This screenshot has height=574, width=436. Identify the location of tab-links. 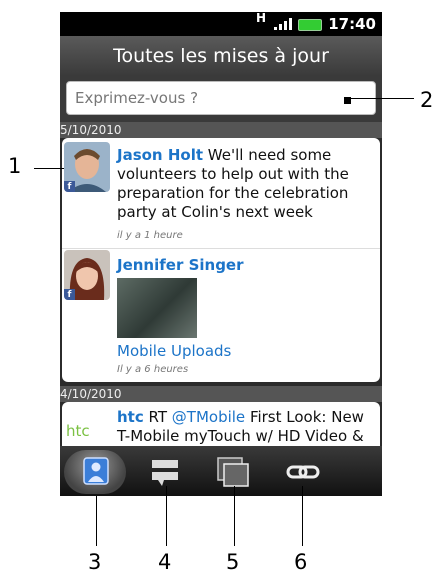
(303, 472).